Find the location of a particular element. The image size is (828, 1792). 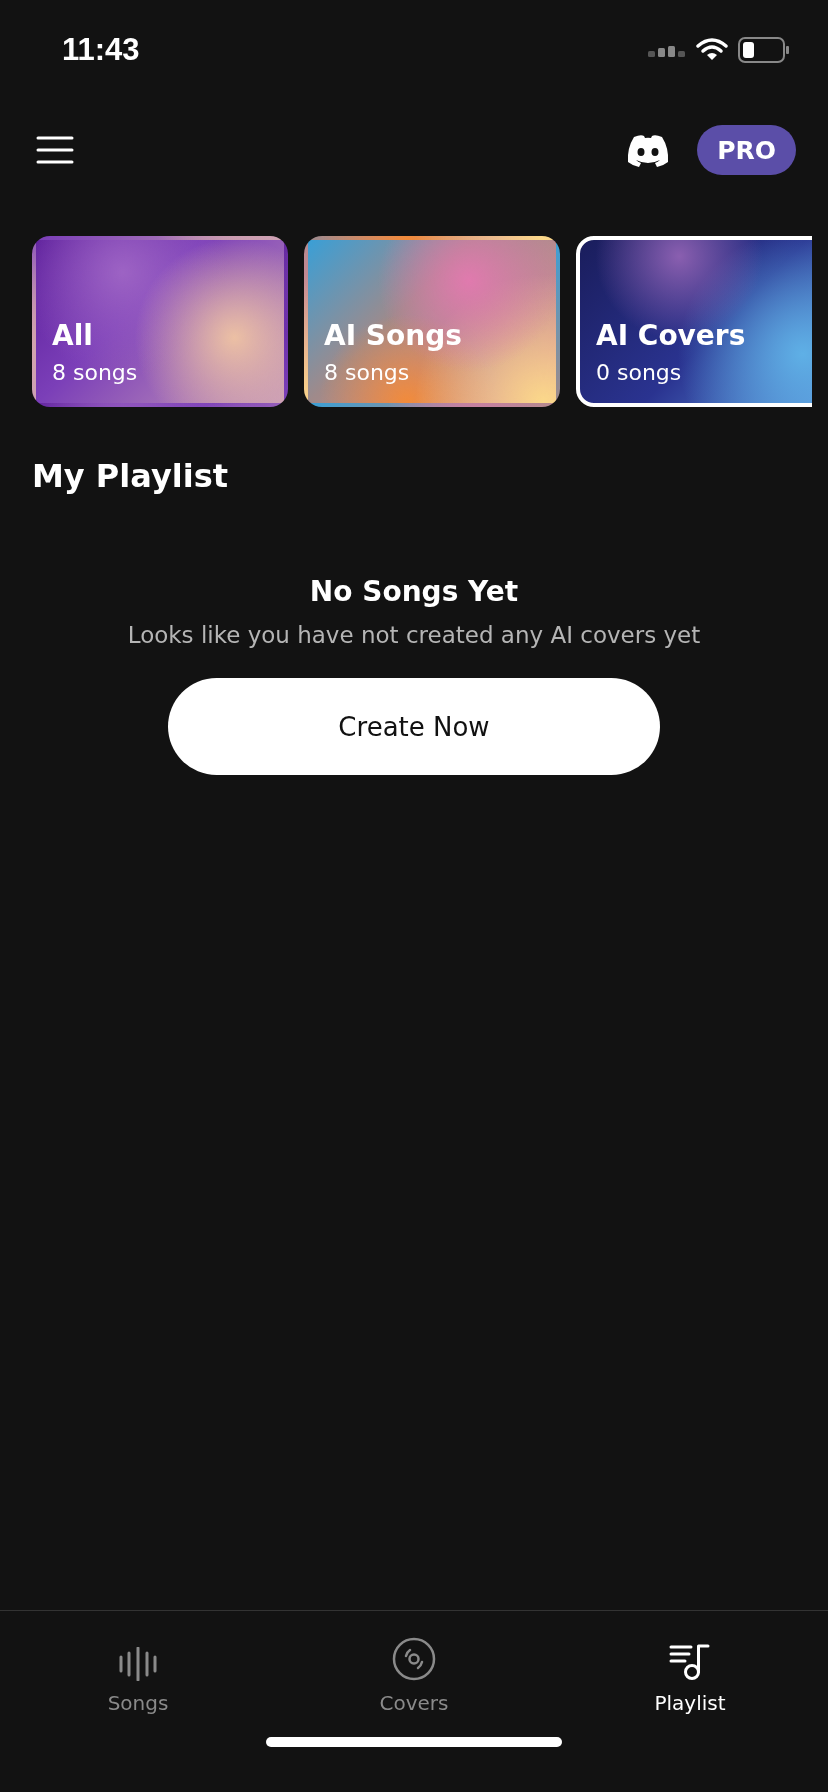

wifi-icon is located at coordinates (712, 50).